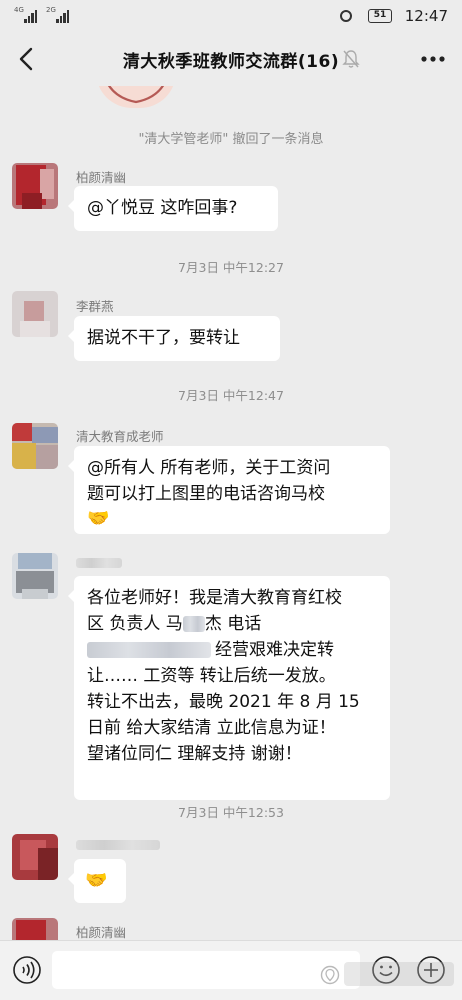  I want to click on watermark-icon, so click(330, 975).